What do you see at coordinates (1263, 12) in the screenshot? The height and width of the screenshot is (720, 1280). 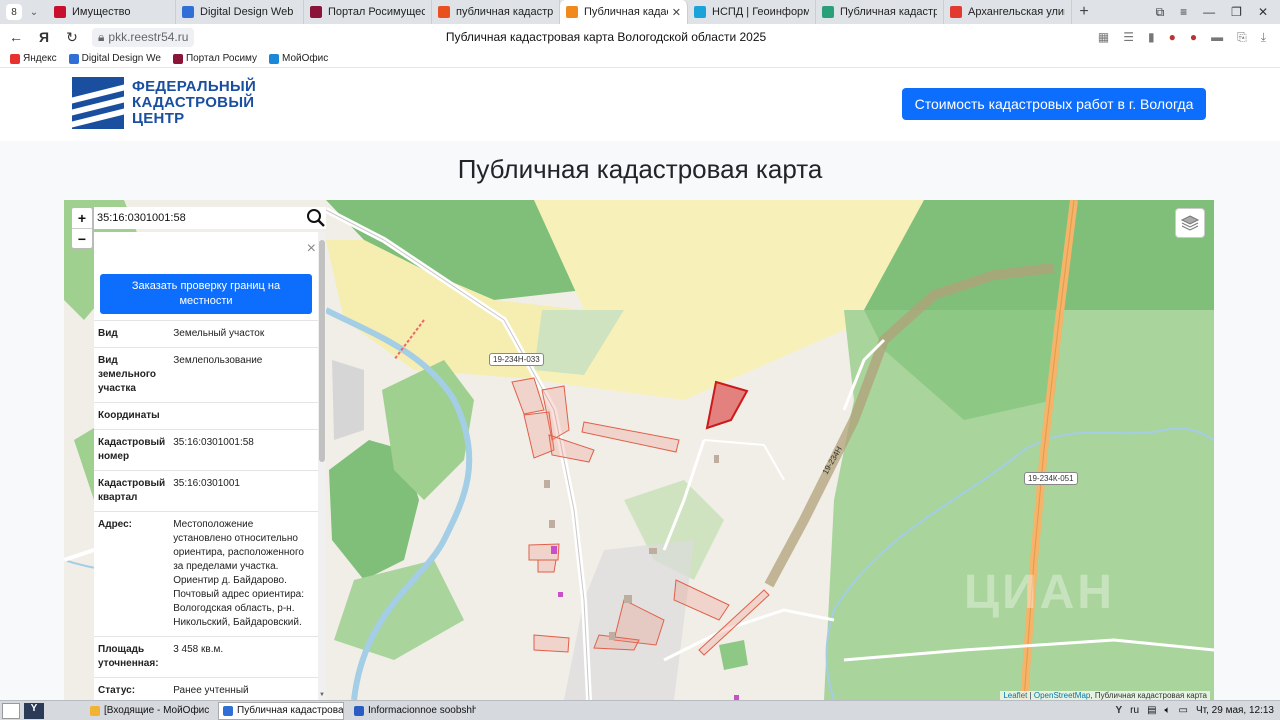 I see `close-window-button: ✕` at bounding box center [1263, 12].